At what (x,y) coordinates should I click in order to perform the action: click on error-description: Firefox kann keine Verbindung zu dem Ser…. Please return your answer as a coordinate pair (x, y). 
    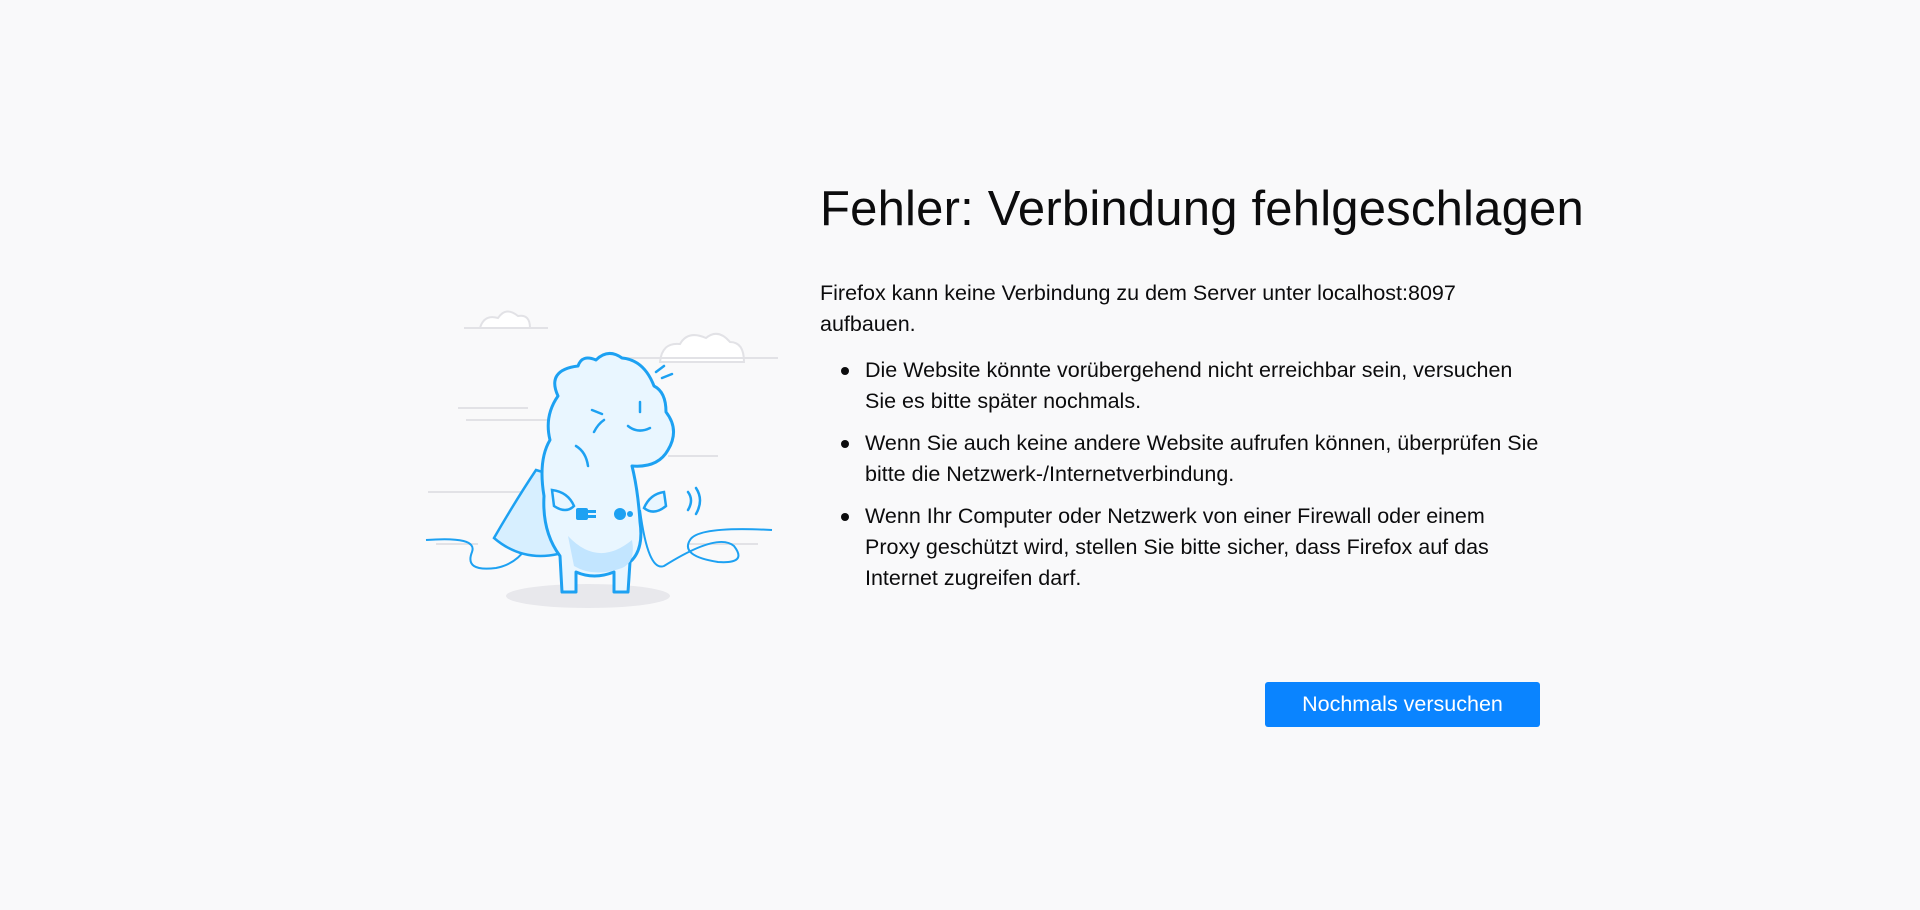
    Looking at the image, I should click on (1138, 308).